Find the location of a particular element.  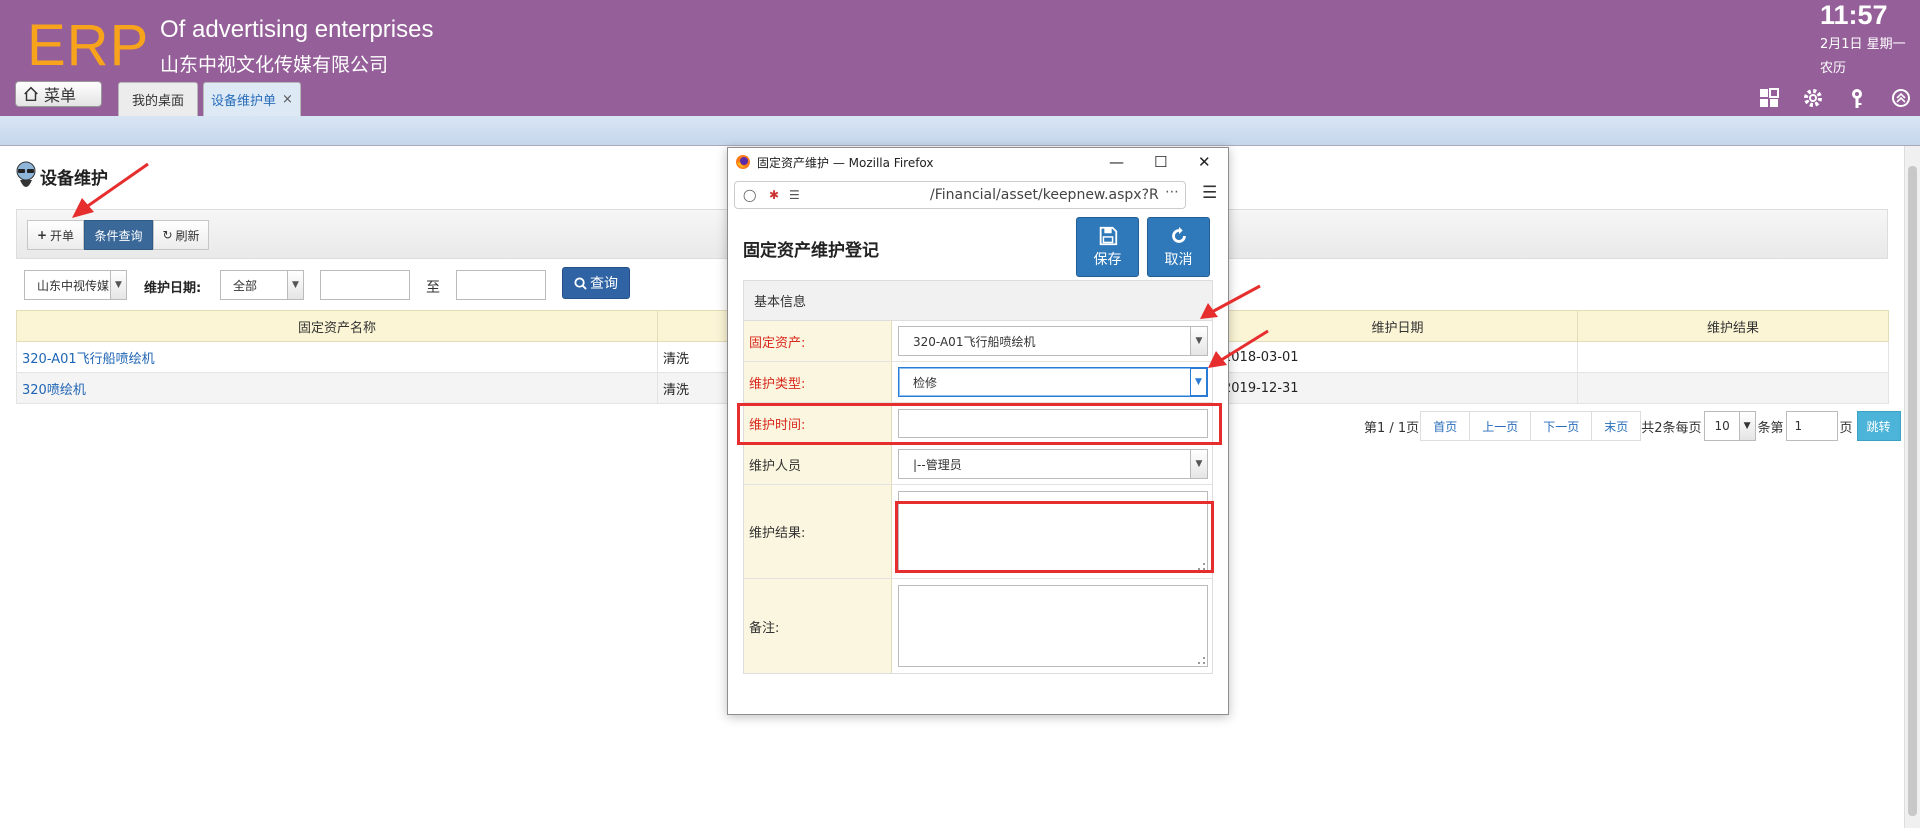

page-size-select: 10 ▼ is located at coordinates (1729, 426).